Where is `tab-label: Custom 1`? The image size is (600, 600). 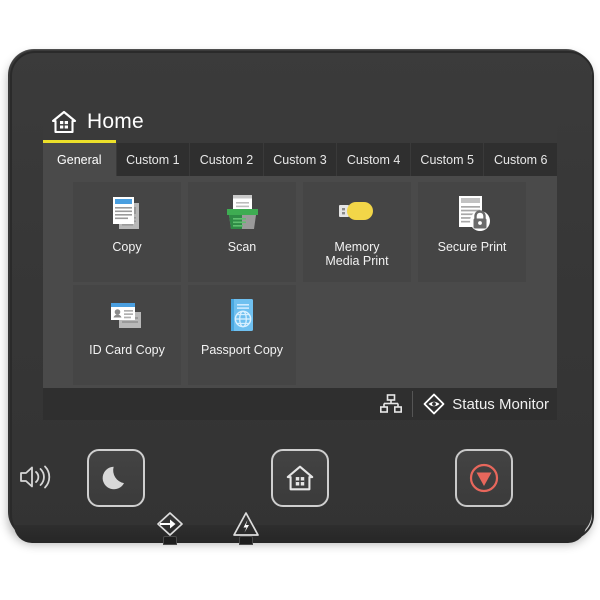 tab-label: Custom 1 is located at coordinates (153, 159).